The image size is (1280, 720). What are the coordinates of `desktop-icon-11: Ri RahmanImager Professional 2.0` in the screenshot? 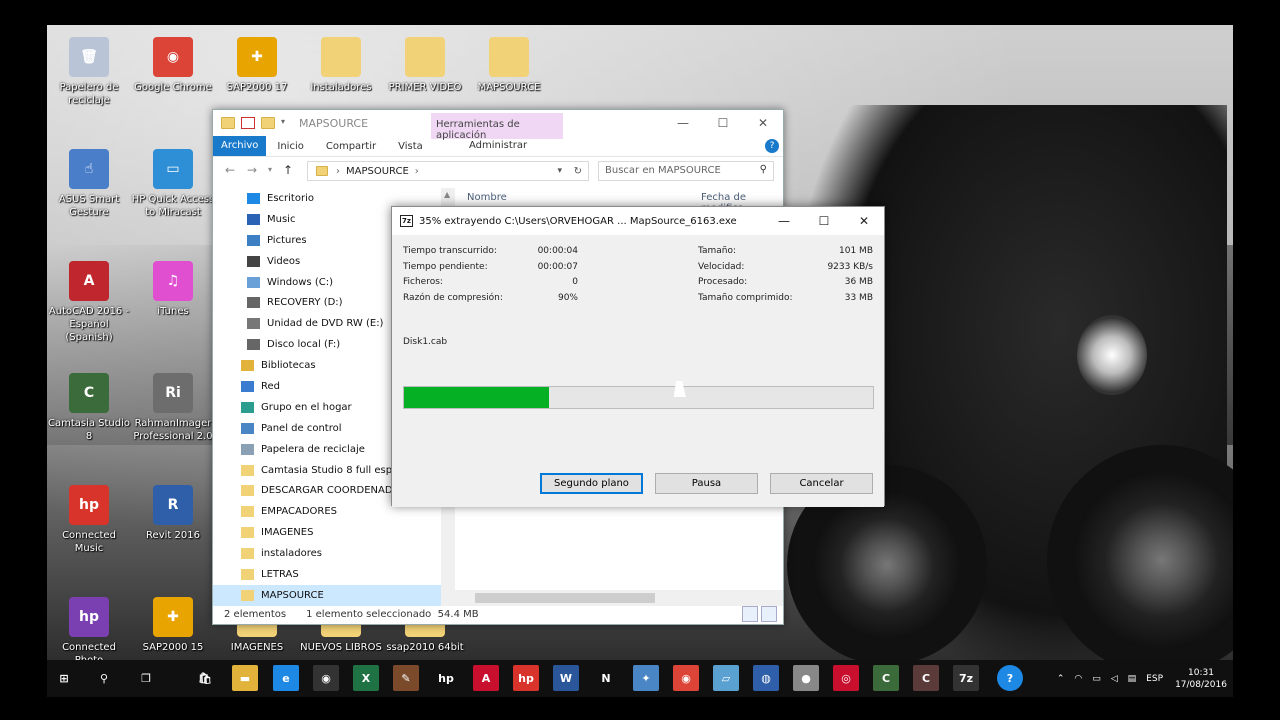 It's located at (173, 414).